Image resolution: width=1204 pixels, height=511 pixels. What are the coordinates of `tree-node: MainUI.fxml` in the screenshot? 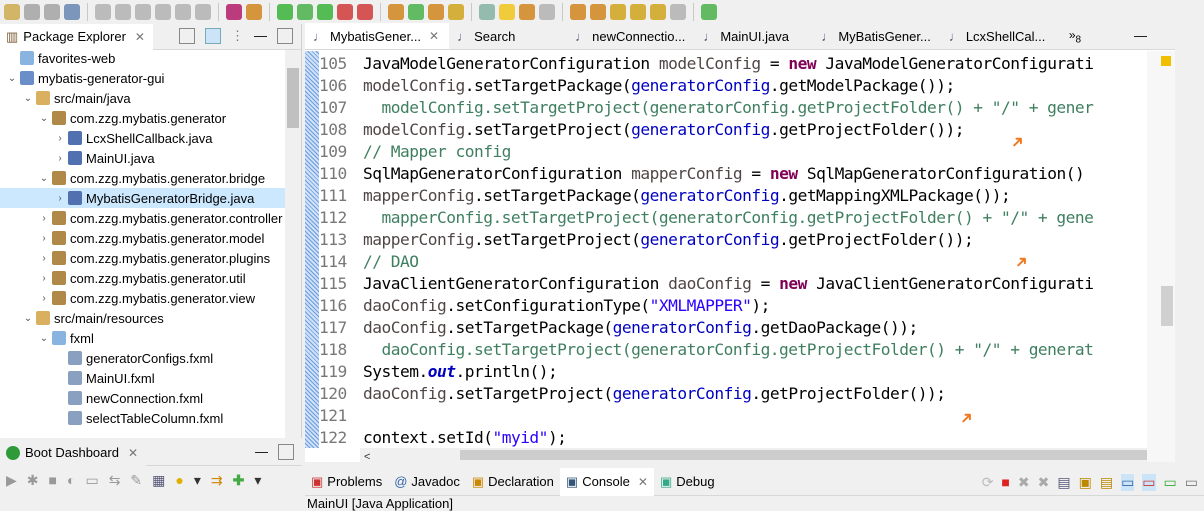 It's located at (143, 378).